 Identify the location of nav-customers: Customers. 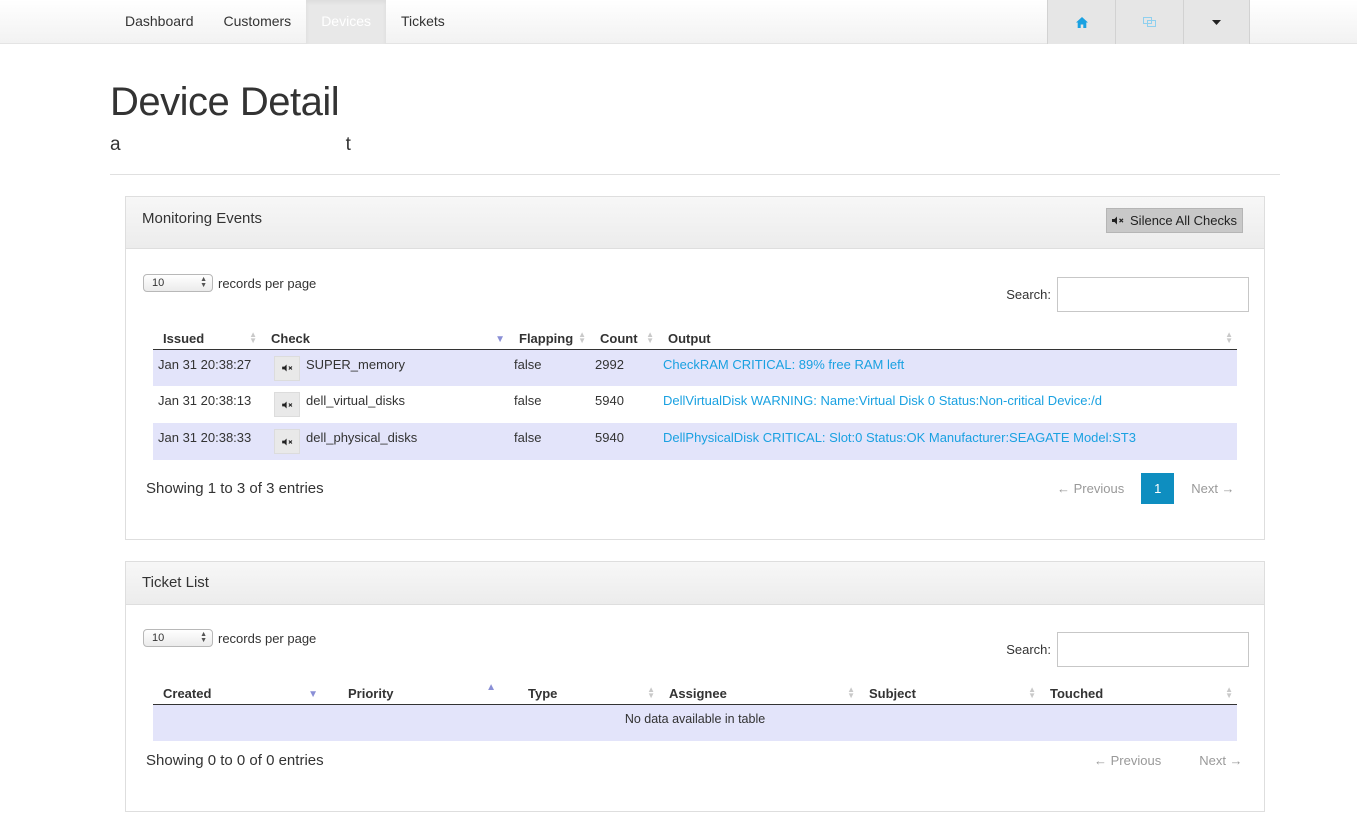
(258, 22).